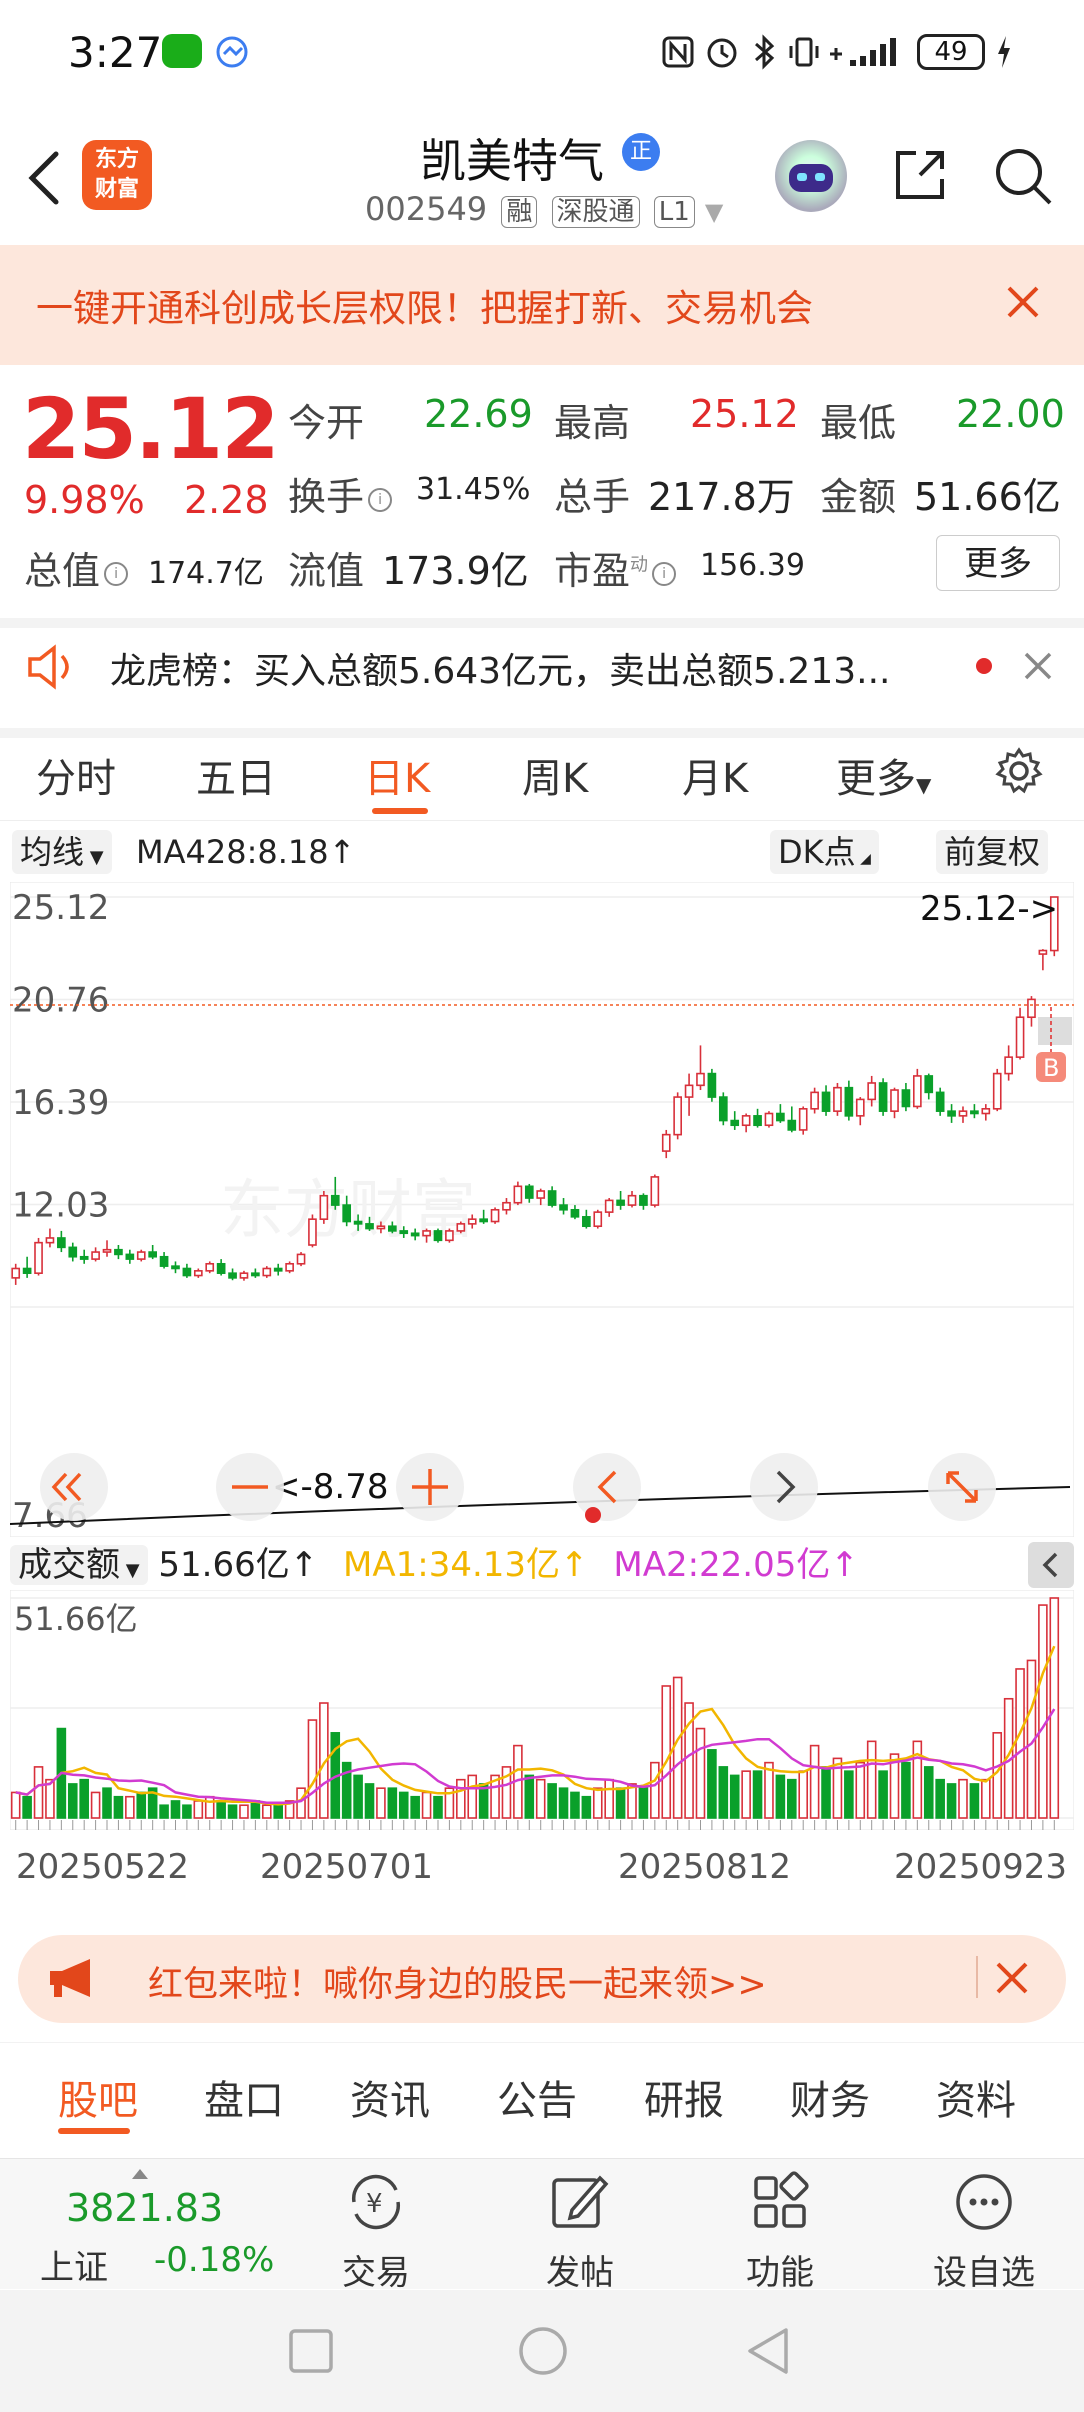 The height and width of the screenshot is (2412, 1084). I want to click on stock-code-line: 002549 融 深股通 L1 ▼, so click(544, 209).